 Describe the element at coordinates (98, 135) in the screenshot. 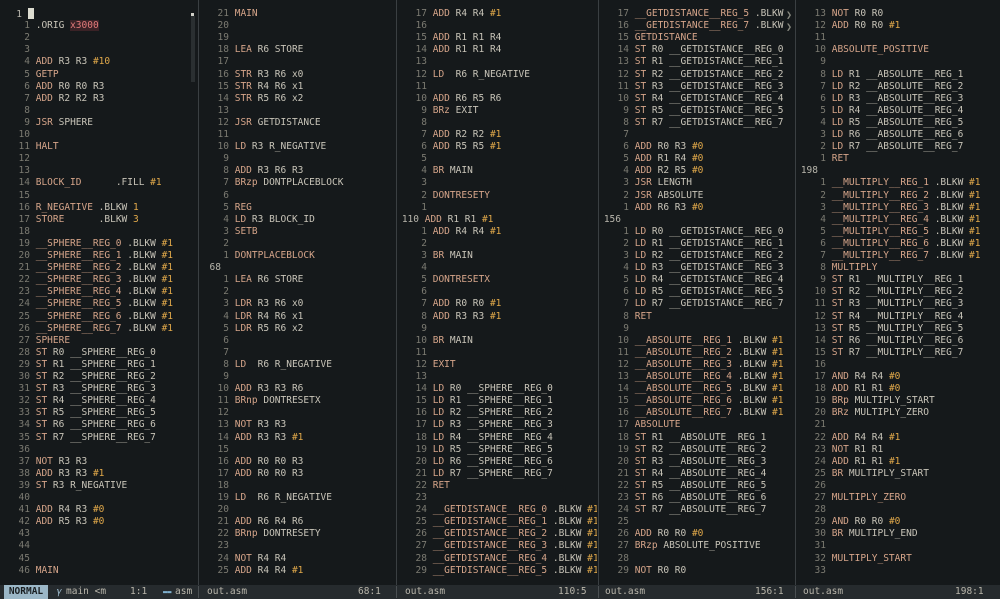

I see `code-line: 10` at that location.